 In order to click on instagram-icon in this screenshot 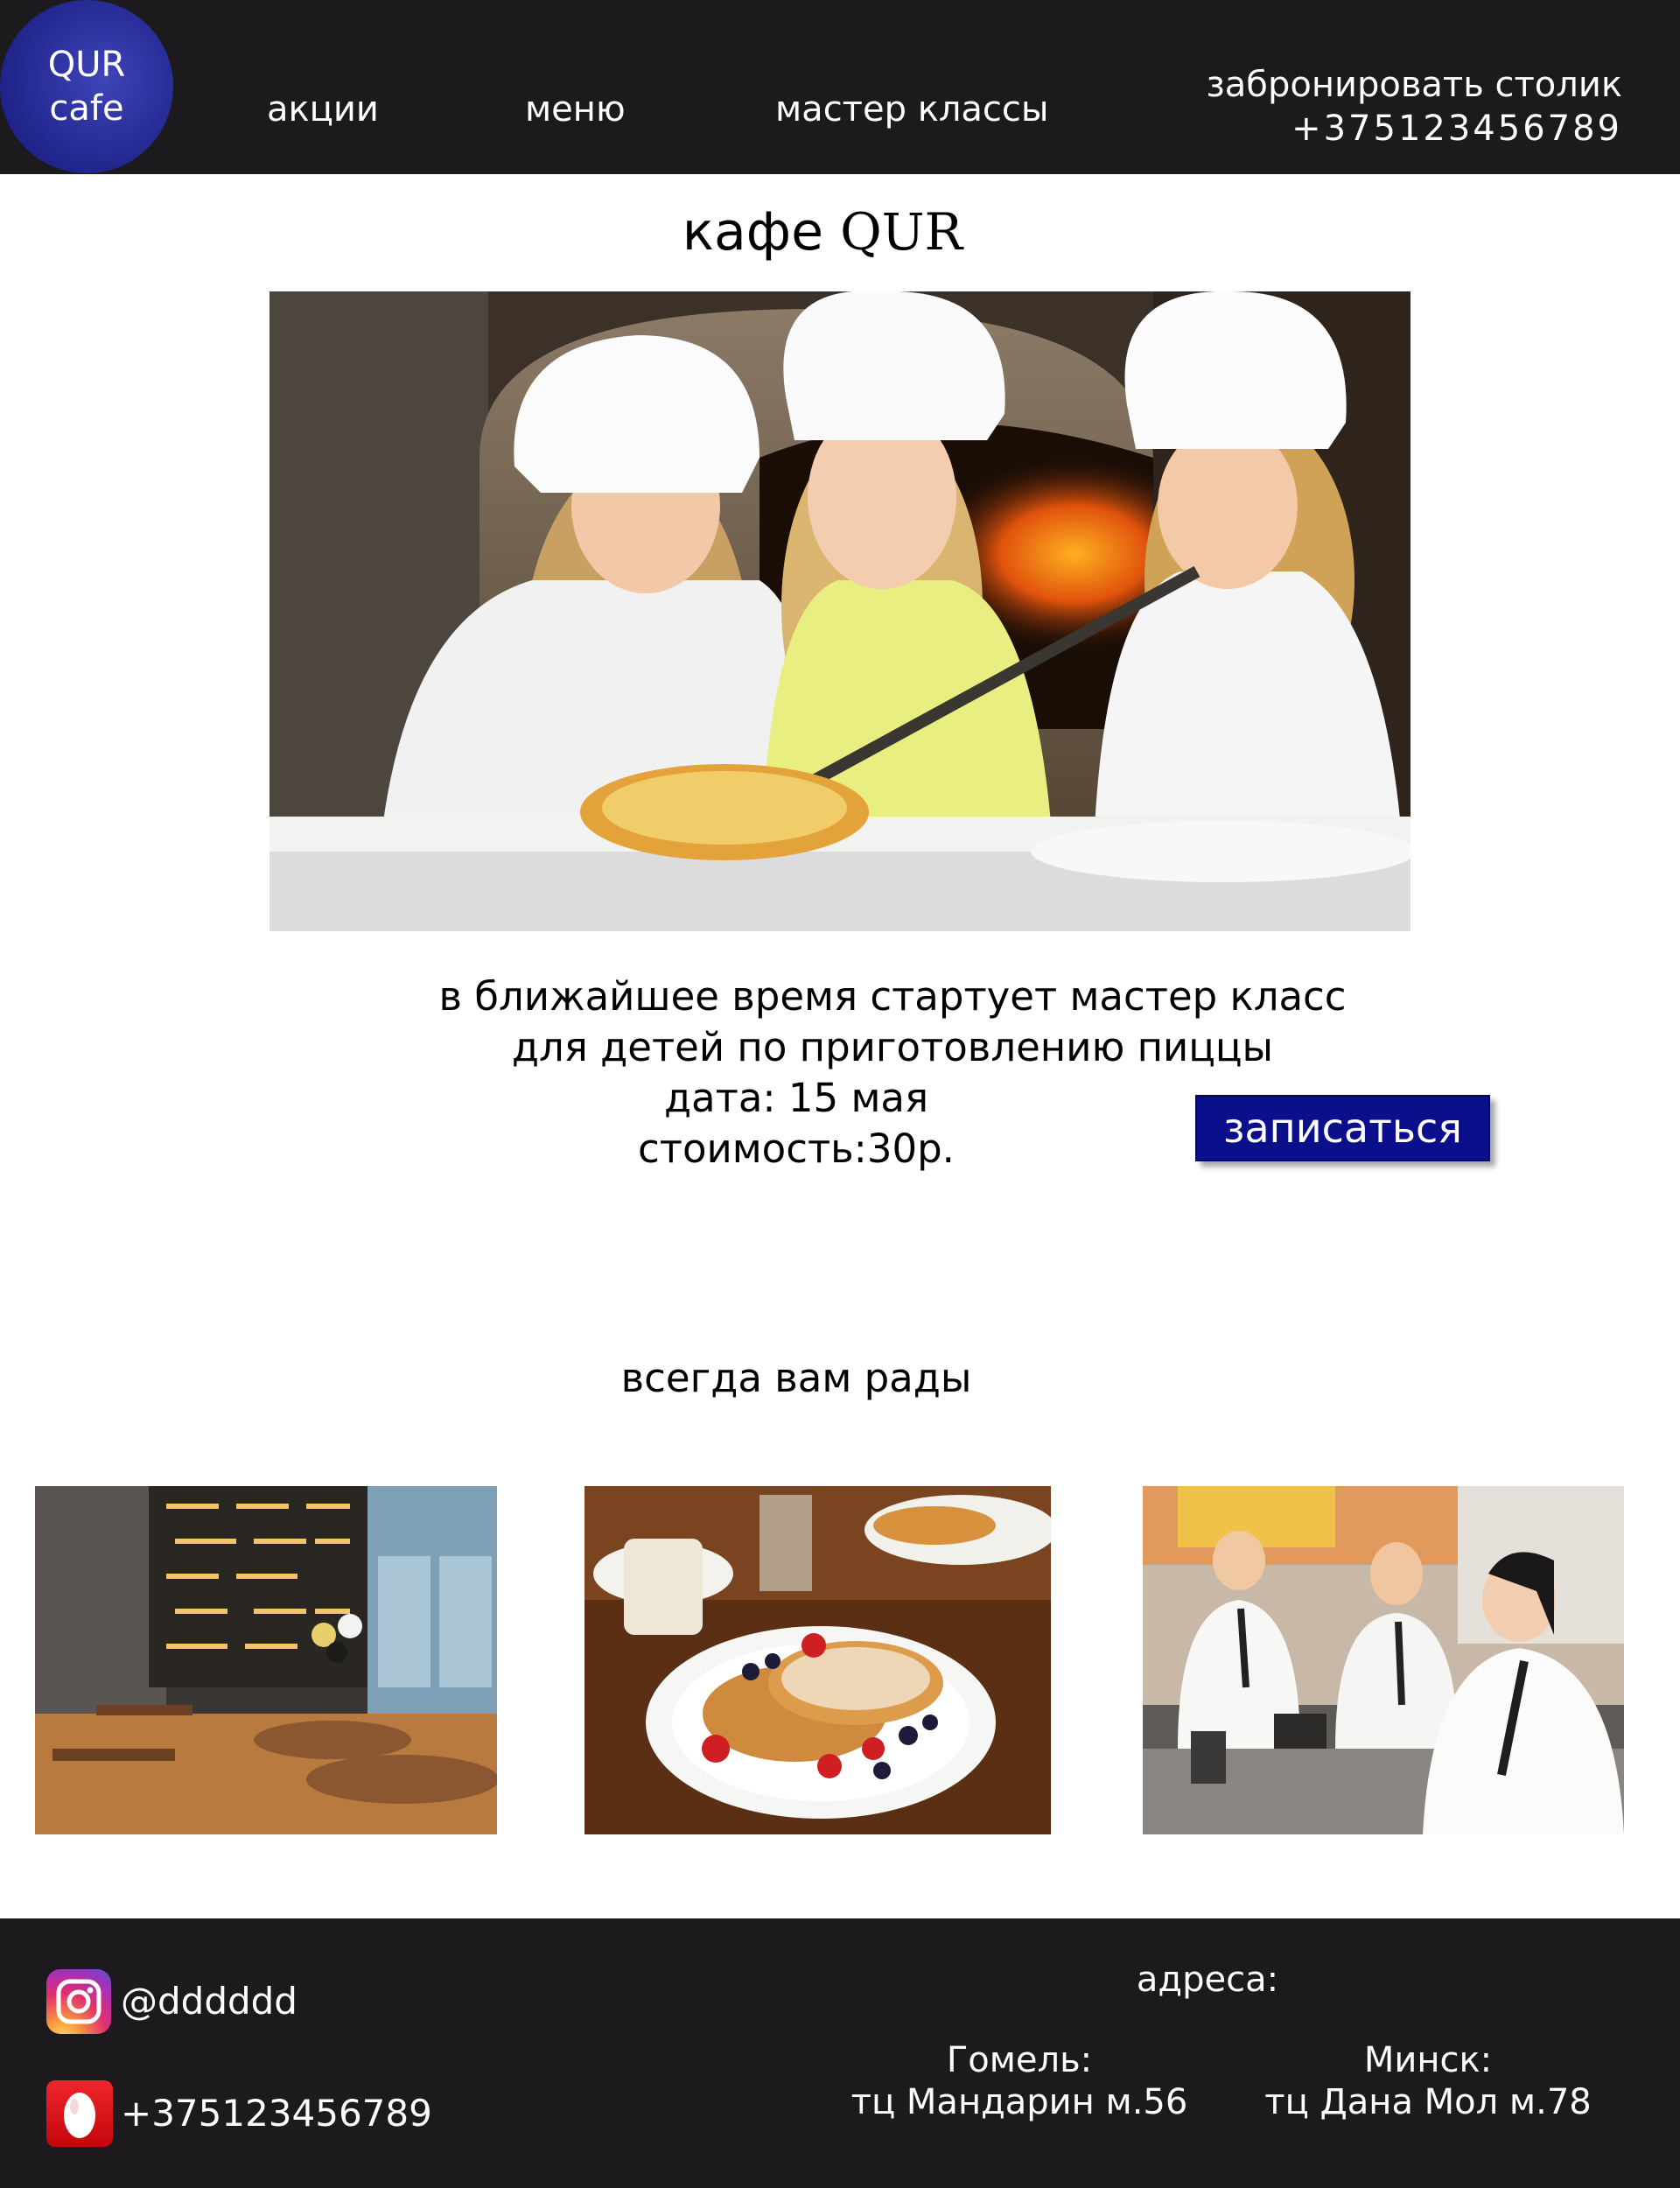, I will do `click(78, 2002)`.